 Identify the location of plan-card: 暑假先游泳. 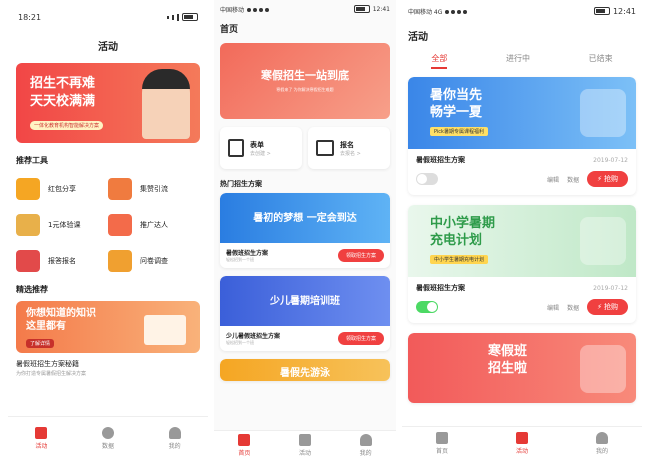
(305, 370).